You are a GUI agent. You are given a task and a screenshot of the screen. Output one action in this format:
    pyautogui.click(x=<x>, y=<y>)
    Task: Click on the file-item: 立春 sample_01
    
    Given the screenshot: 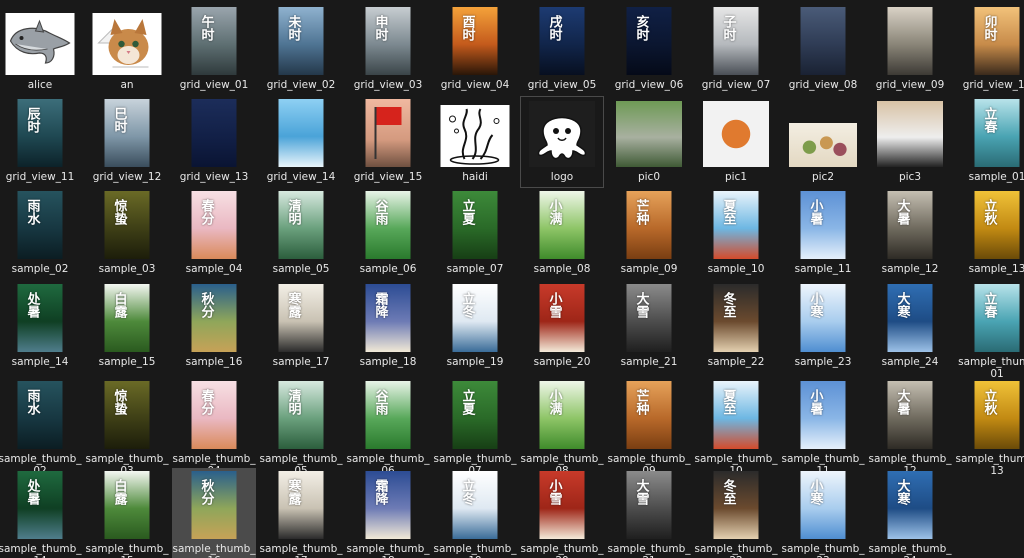 What is the action you would take?
    pyautogui.click(x=989, y=142)
    